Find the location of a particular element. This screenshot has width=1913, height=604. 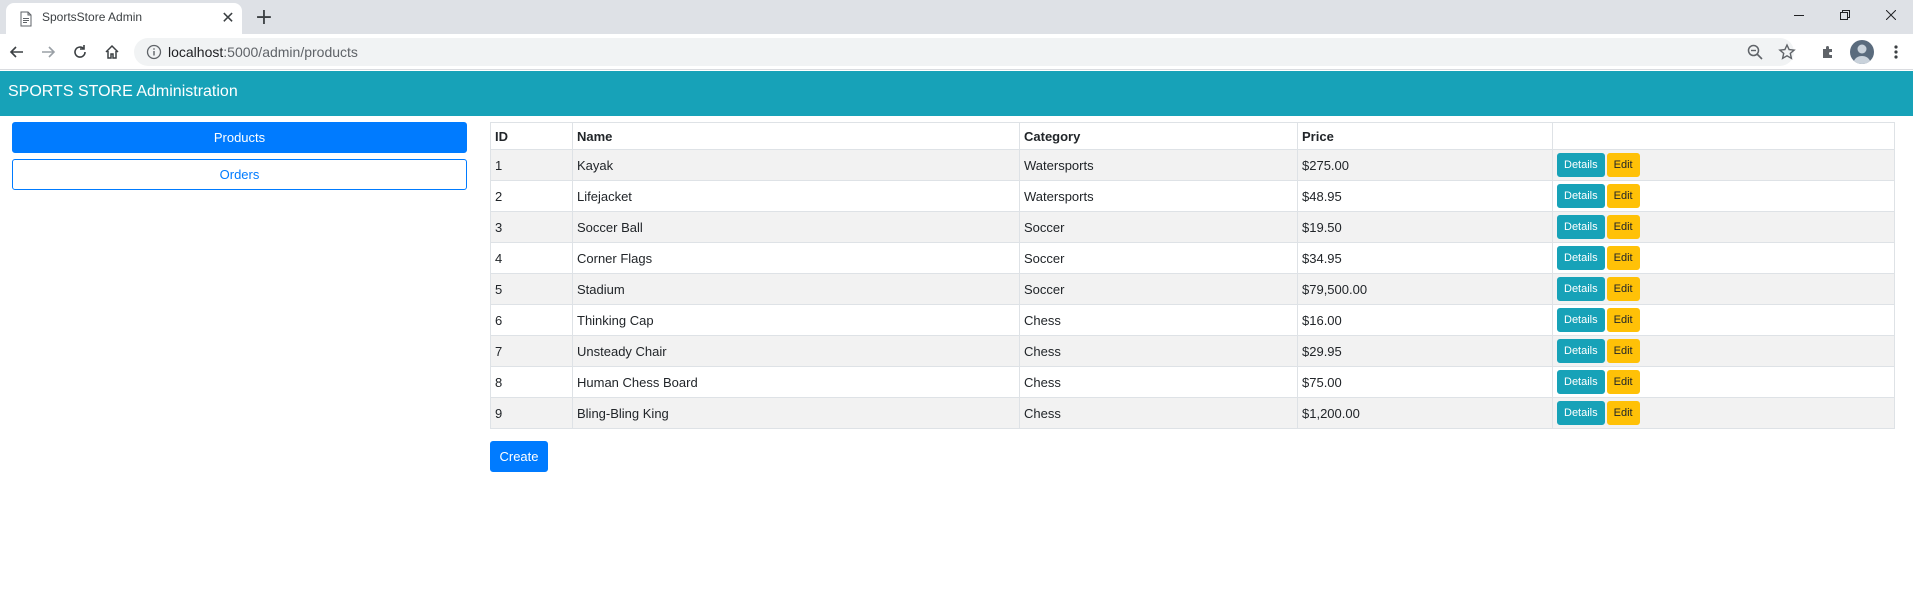

tab-title: SportsStore Admin is located at coordinates (92, 17).